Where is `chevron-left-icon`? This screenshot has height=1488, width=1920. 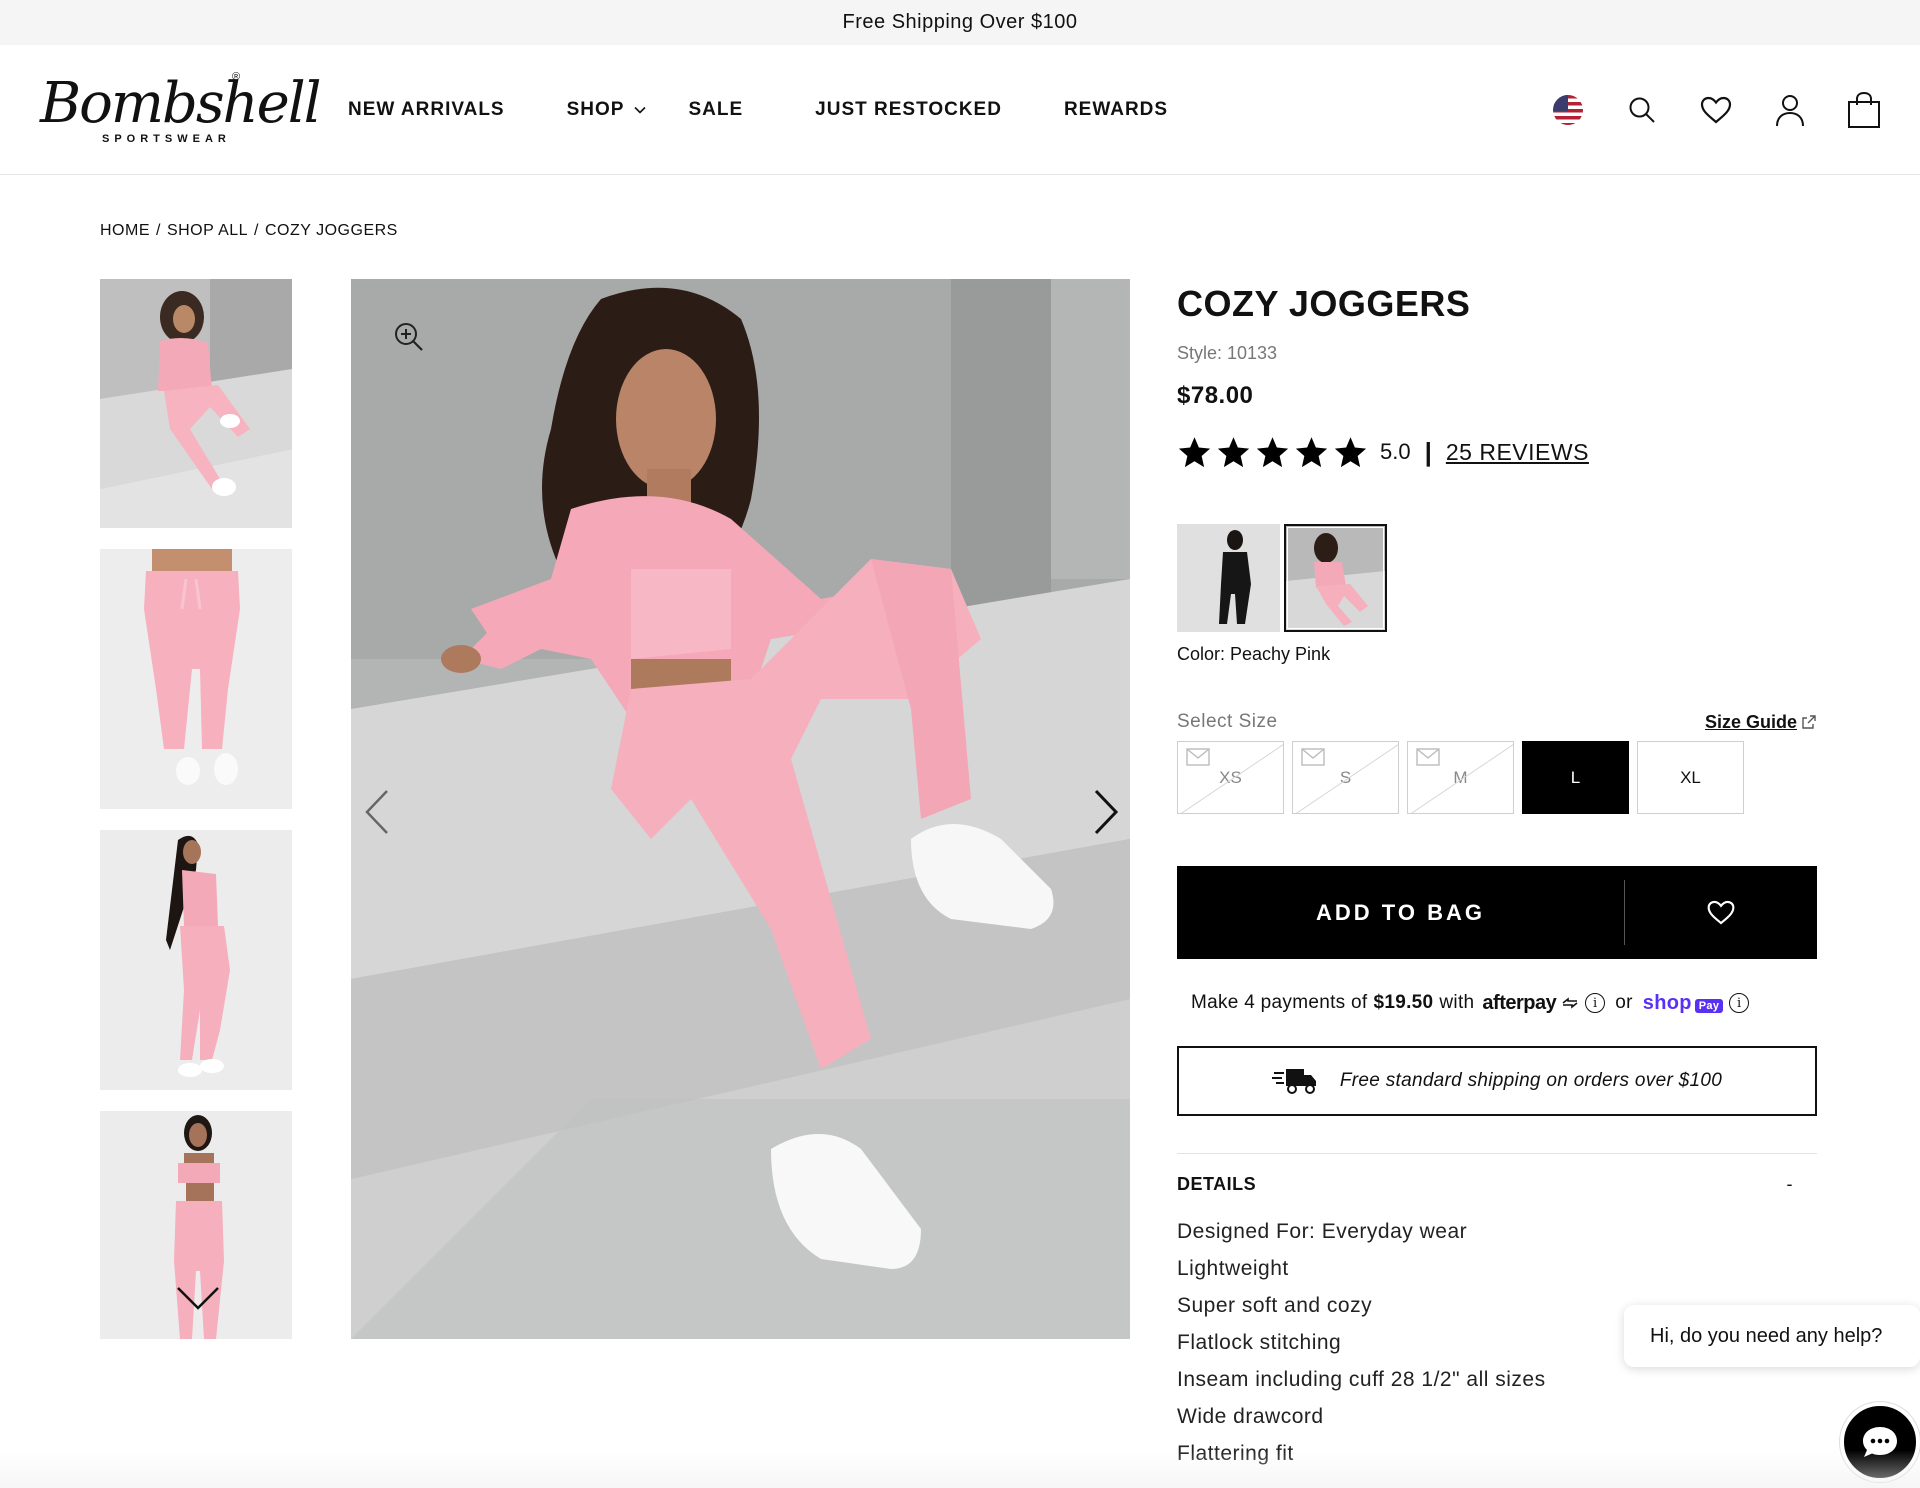 chevron-left-icon is located at coordinates (376, 812).